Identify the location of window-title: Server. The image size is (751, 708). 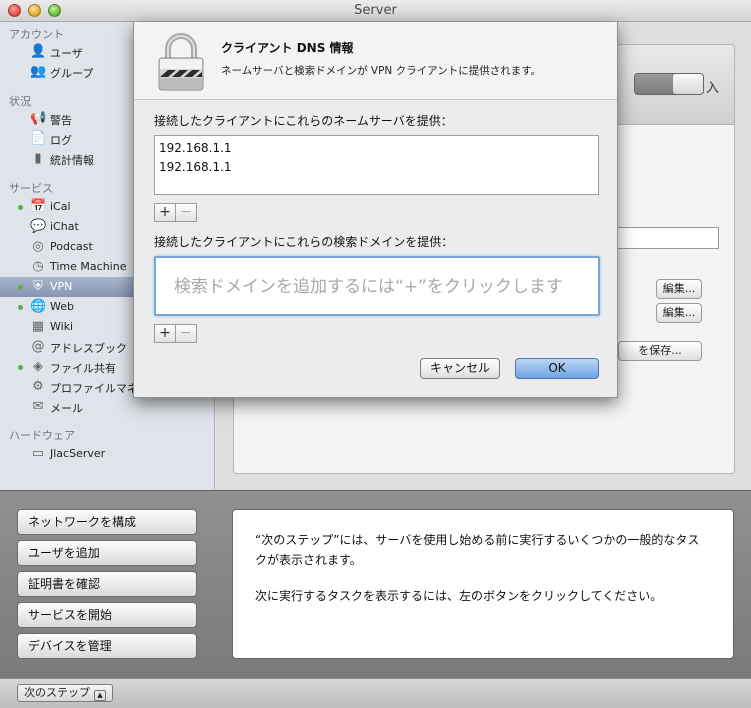
(375, 10).